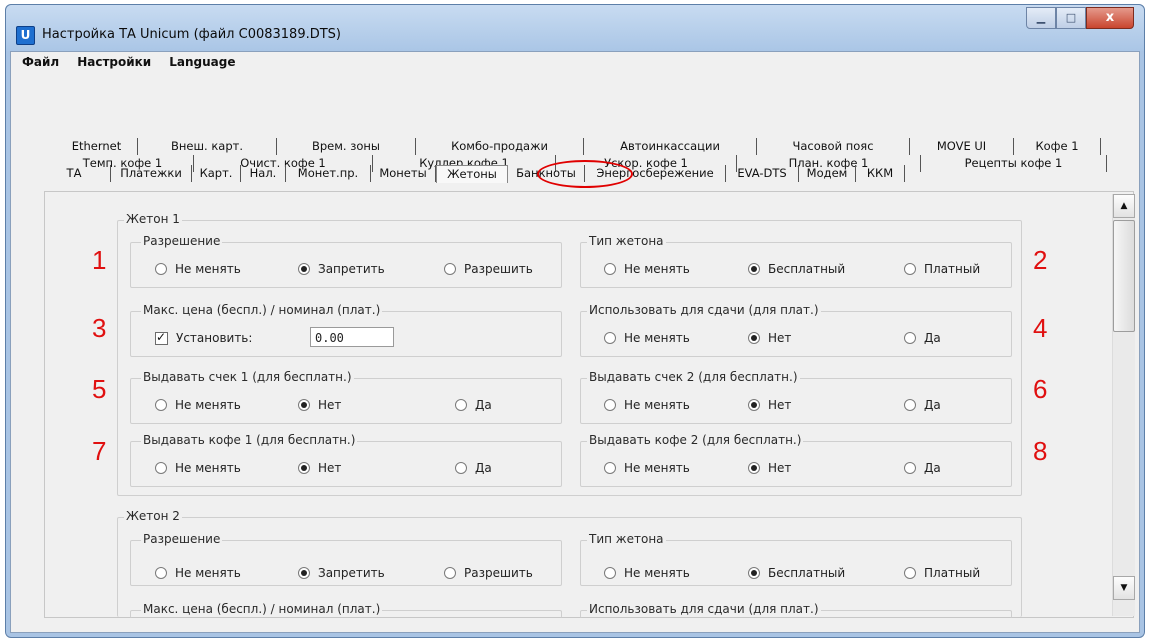 This screenshot has width=1150, height=643. I want to click on tab-coin-acceptor: Монет.пр., so click(328, 173).